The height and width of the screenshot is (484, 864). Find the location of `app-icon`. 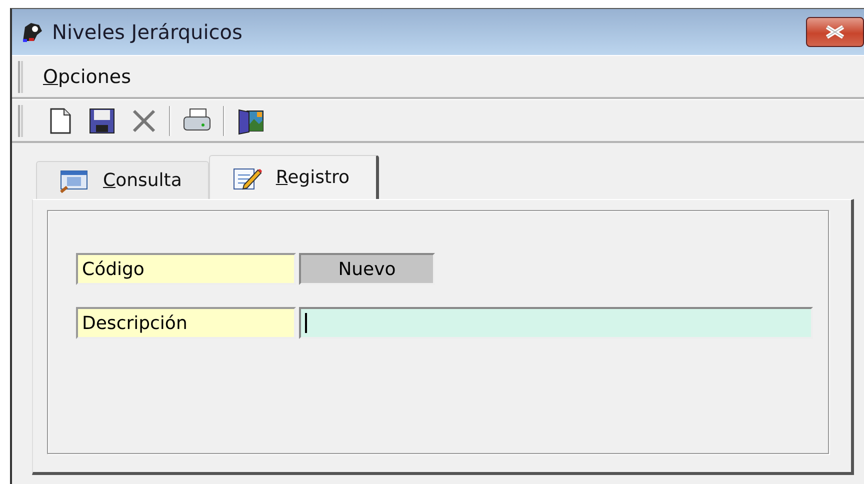

app-icon is located at coordinates (32, 32).